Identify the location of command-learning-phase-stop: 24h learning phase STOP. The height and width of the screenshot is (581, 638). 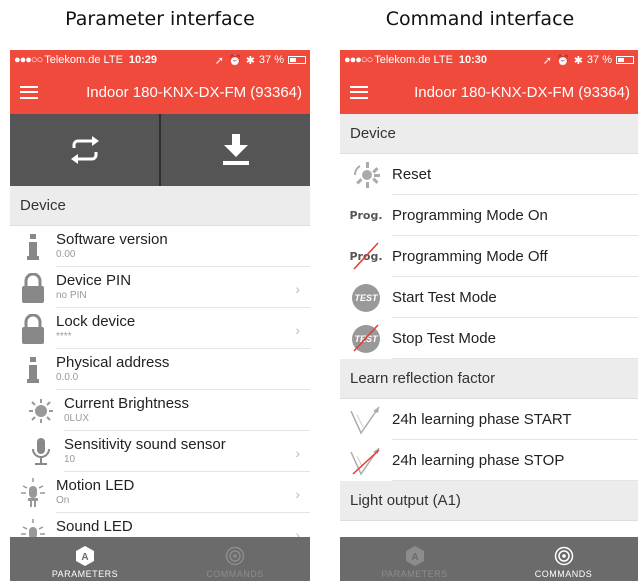
(489, 460).